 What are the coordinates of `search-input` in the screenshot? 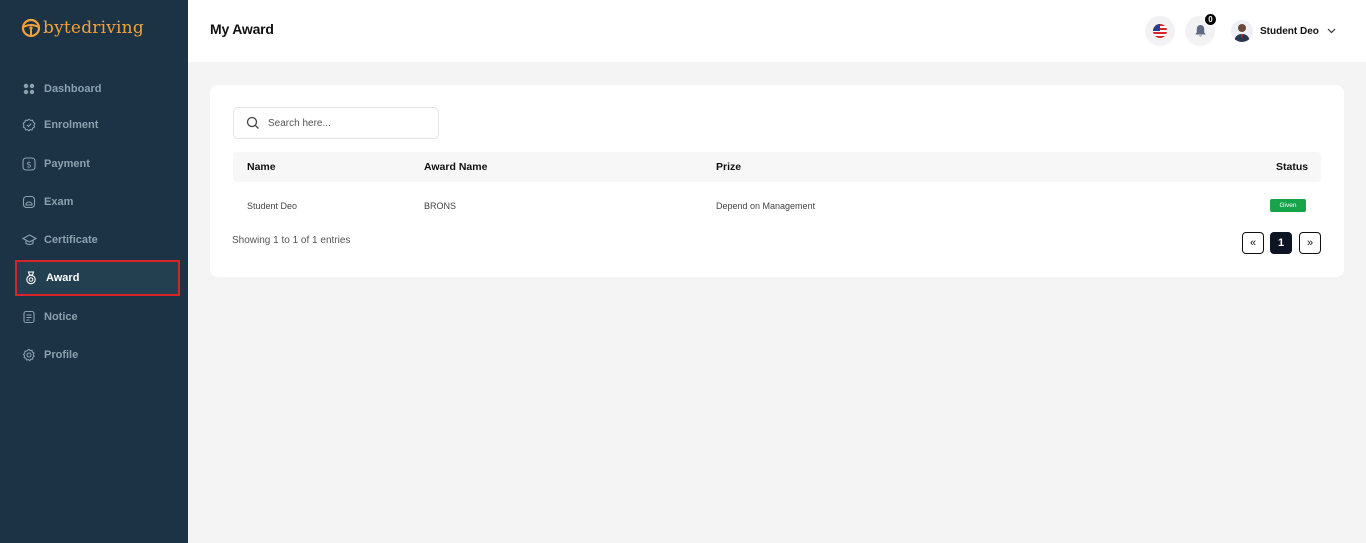 It's located at (348, 123).